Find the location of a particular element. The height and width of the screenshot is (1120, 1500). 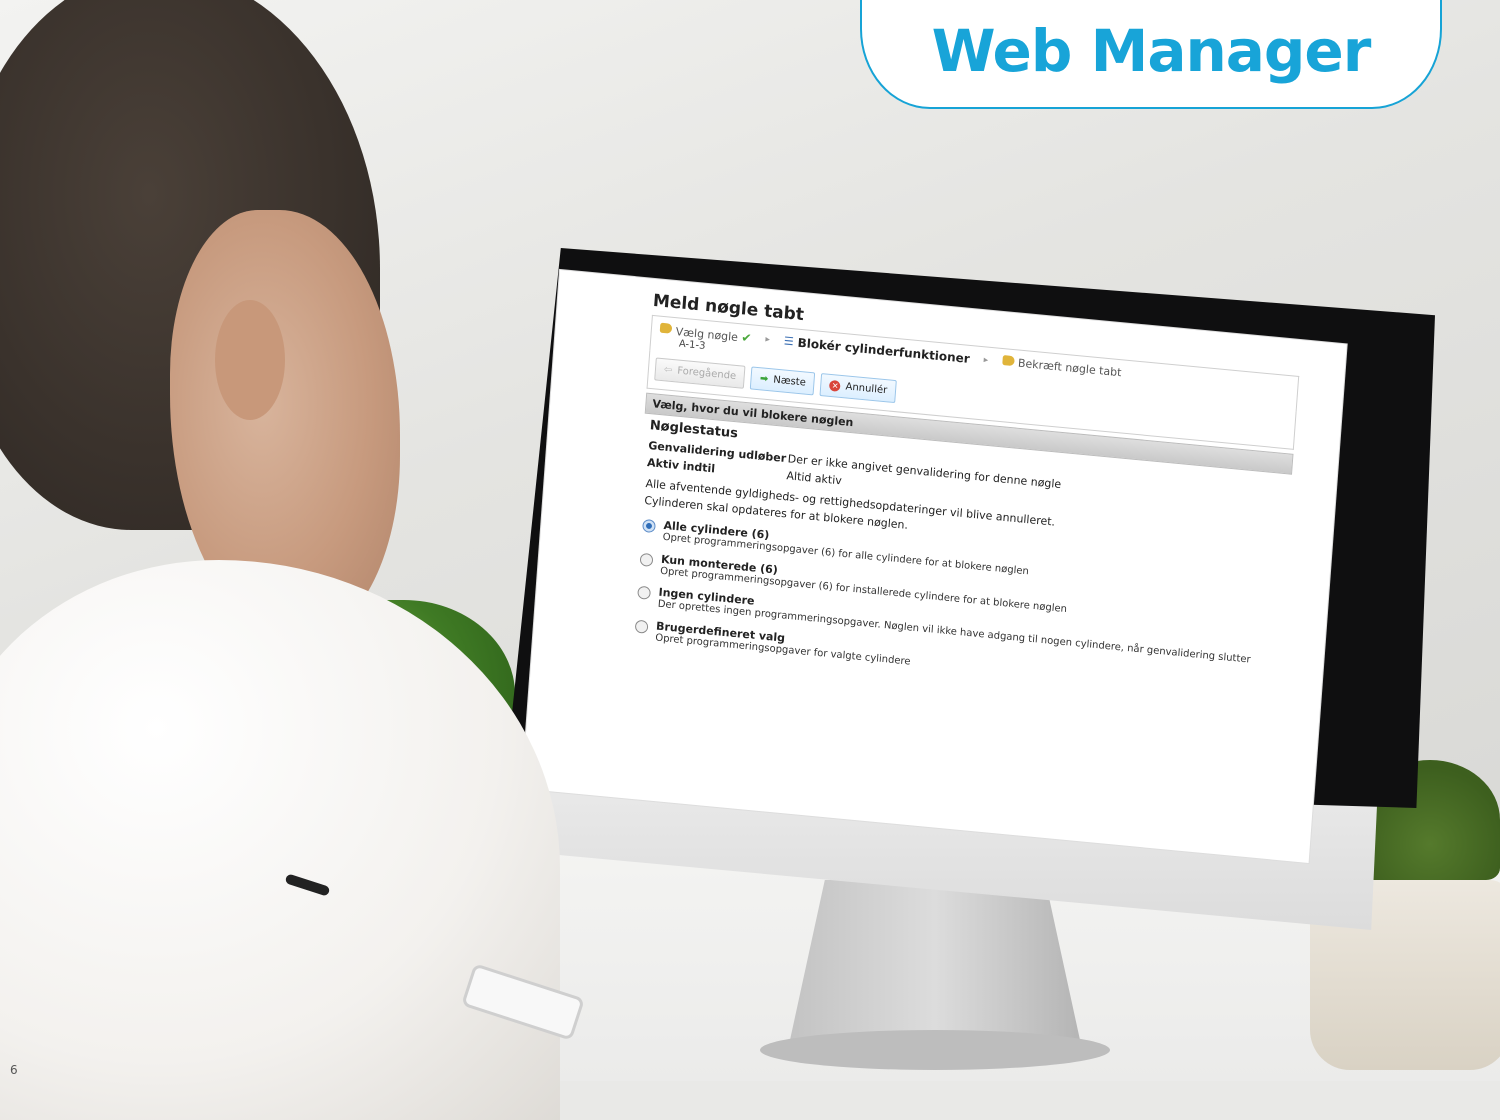

previous-button: ⇦ Foregående is located at coordinates (700, 373).